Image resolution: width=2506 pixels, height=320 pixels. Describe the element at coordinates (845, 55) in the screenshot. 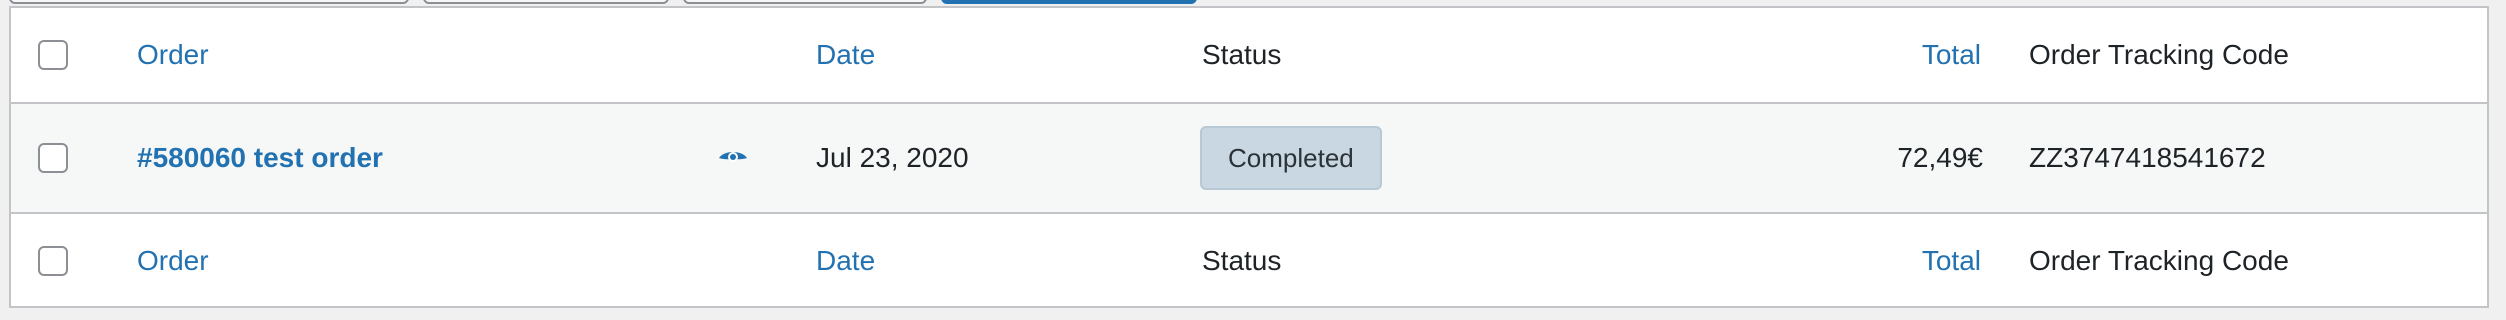

I see `column-header-date: Date` at that location.